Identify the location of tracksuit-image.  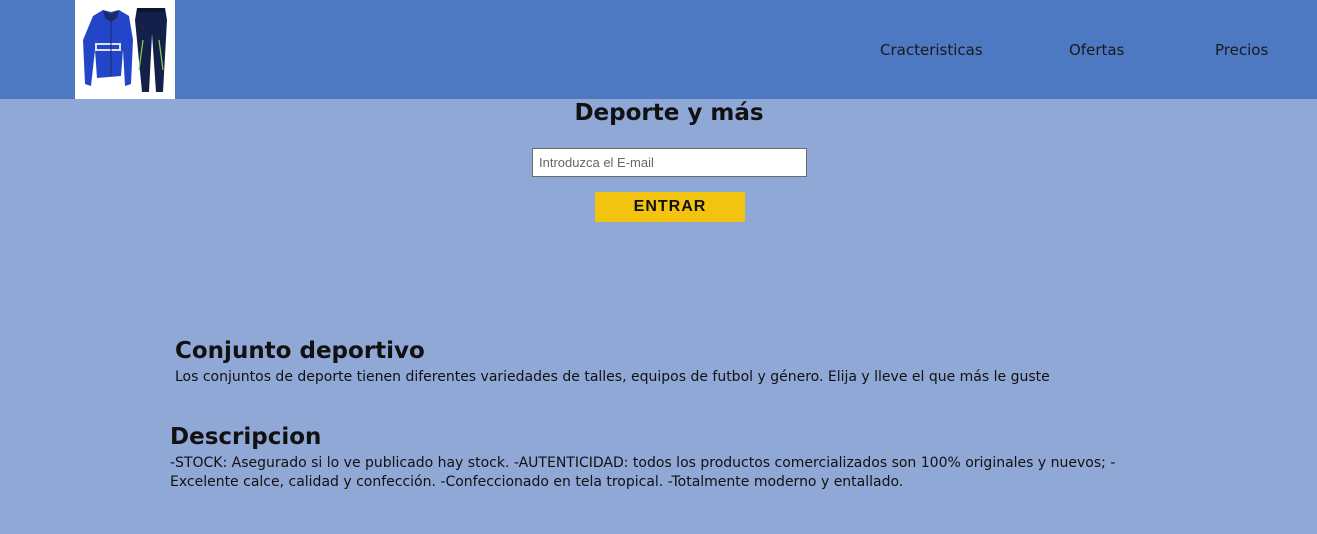
(125, 50).